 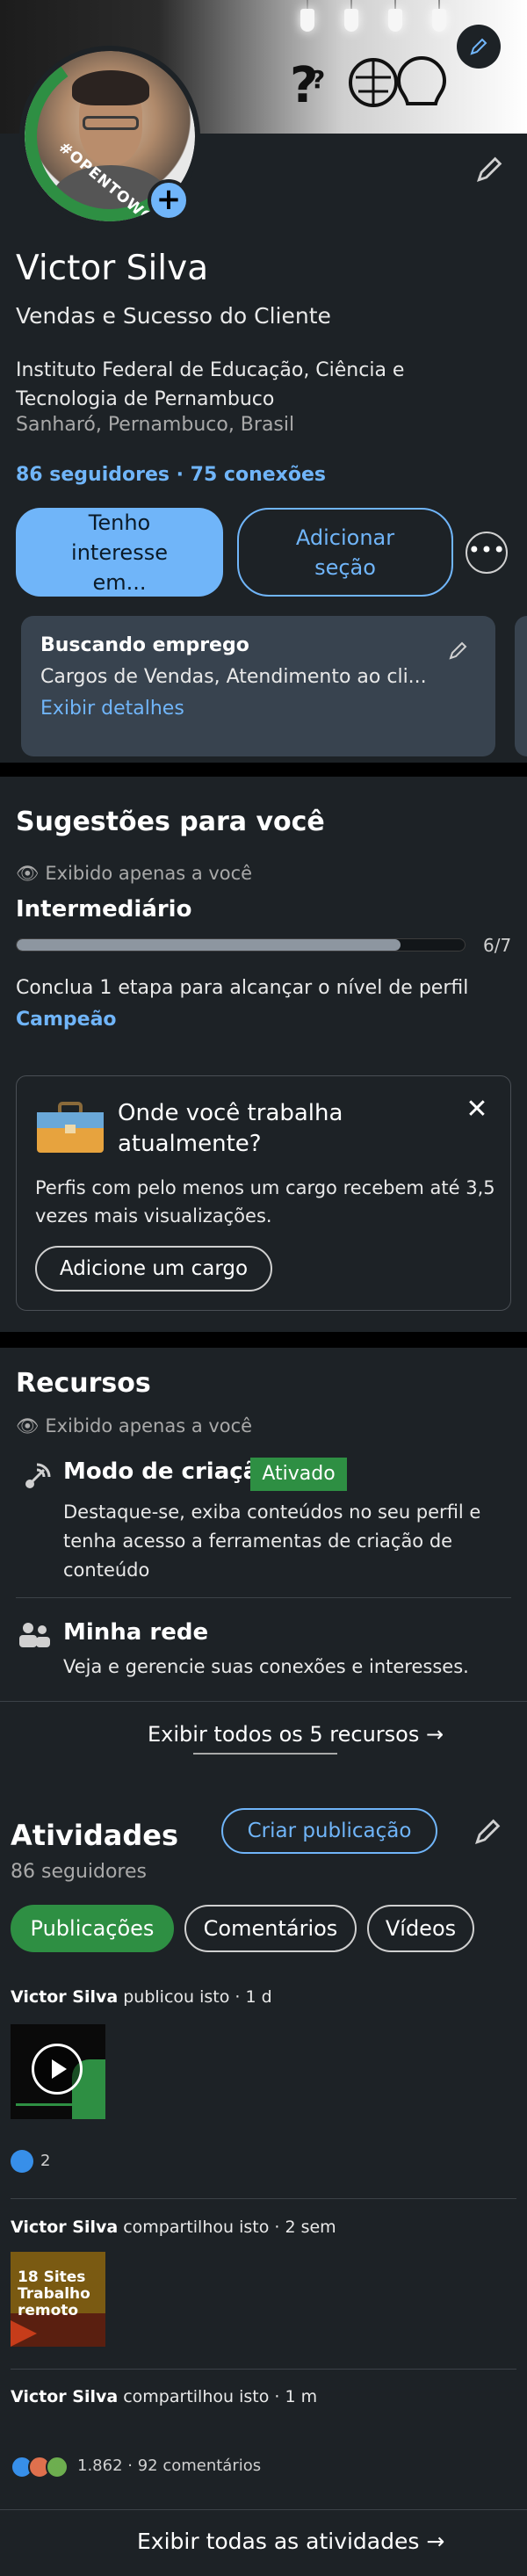 I want to click on interested-in-label-1: Tenho, so click(x=119, y=522).